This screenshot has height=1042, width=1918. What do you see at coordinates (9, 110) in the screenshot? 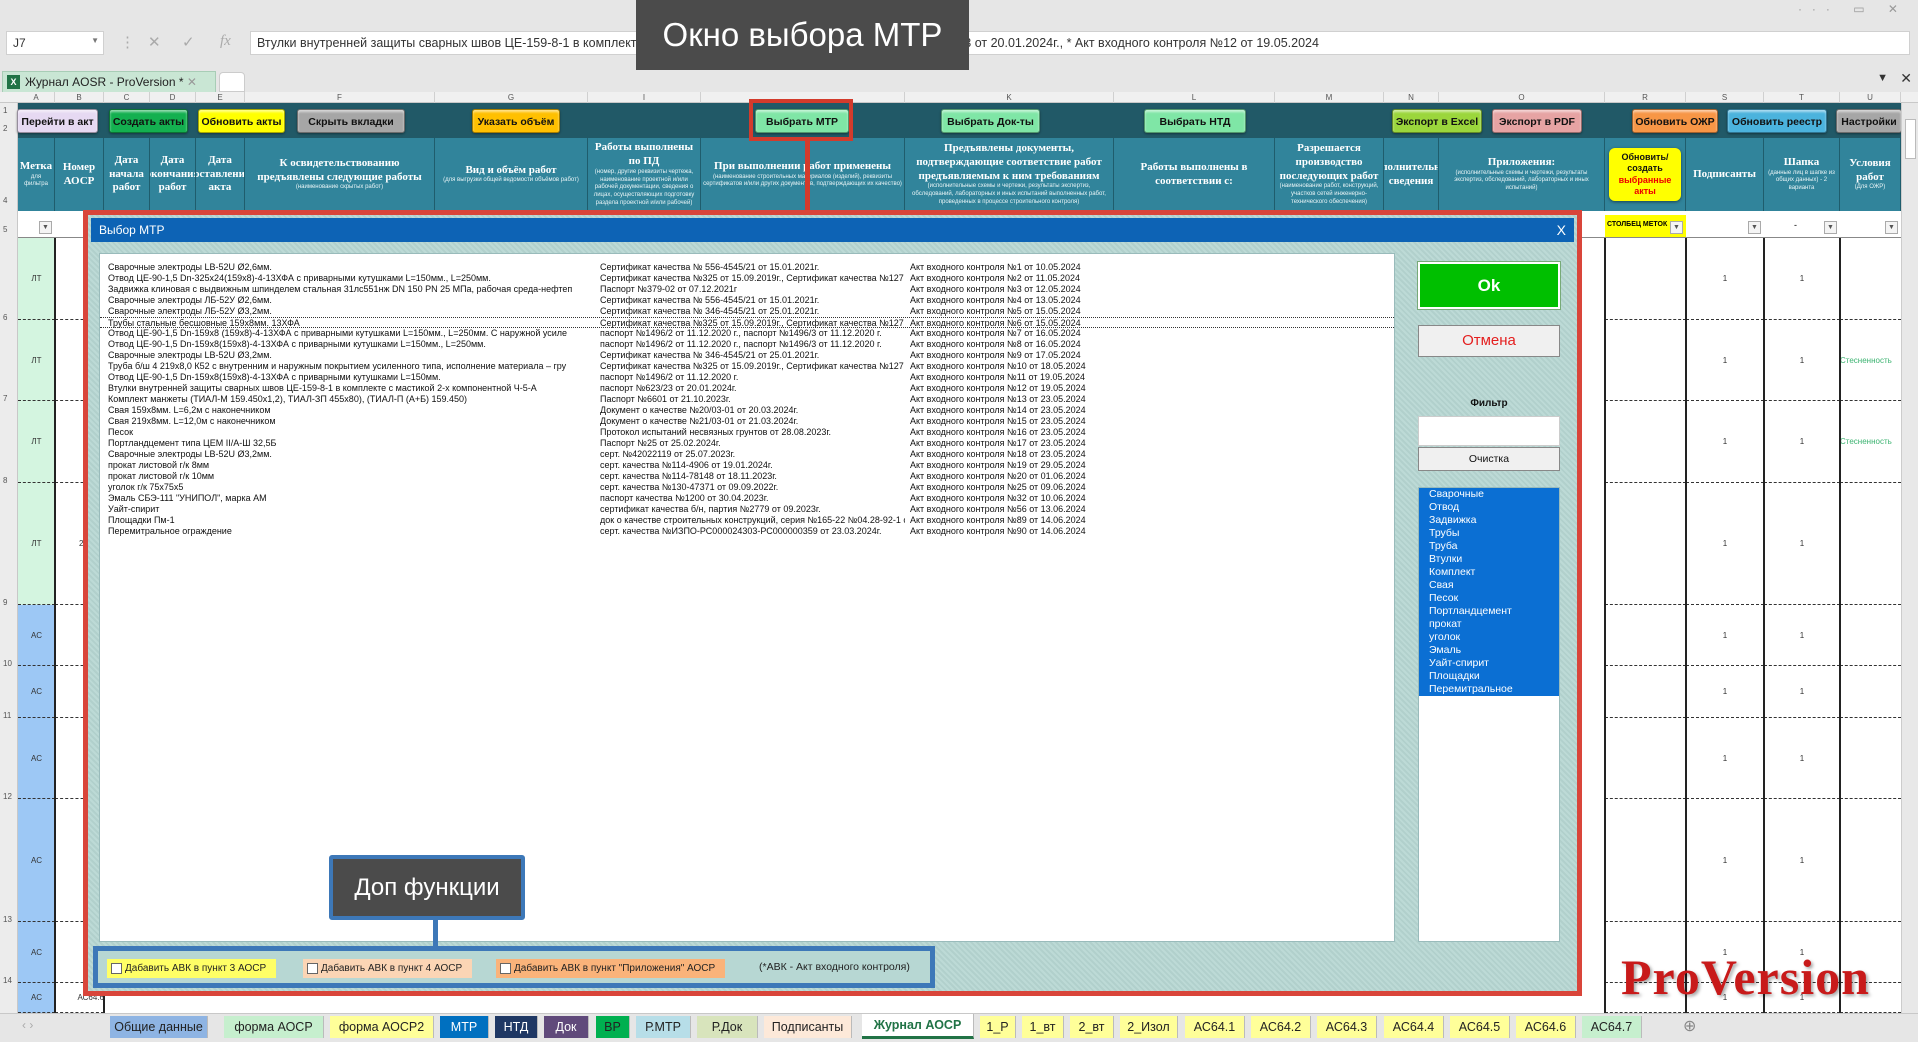
I see `row-number: 1` at bounding box center [9, 110].